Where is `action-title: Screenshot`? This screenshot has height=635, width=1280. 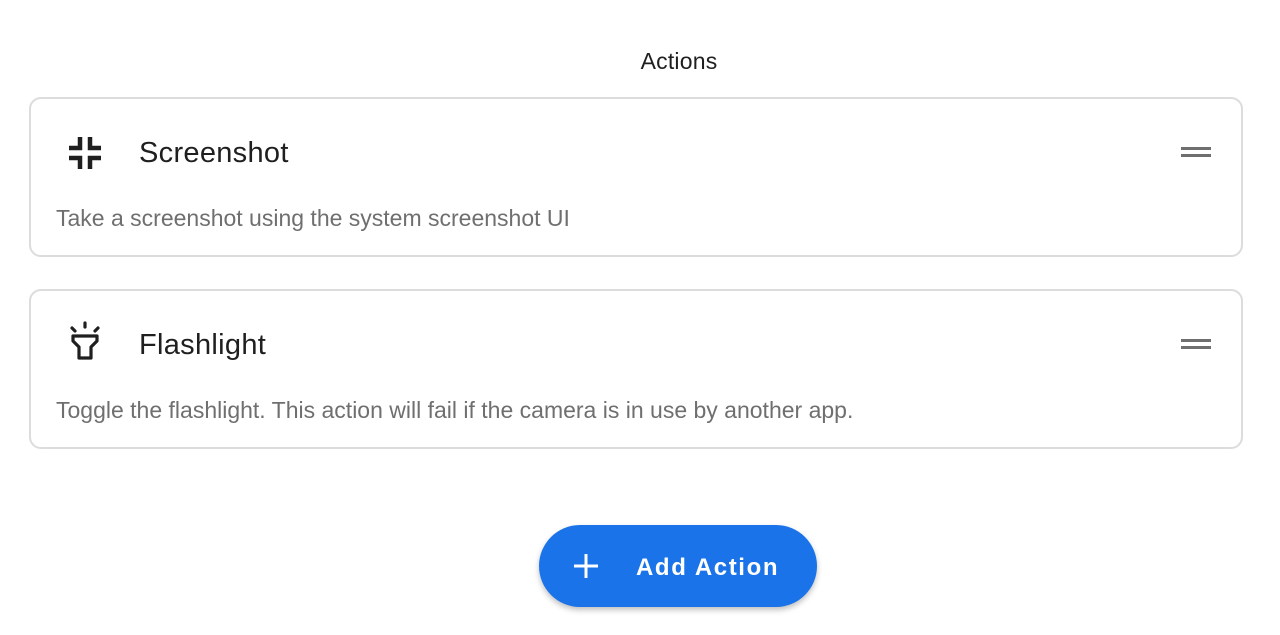 action-title: Screenshot is located at coordinates (214, 153).